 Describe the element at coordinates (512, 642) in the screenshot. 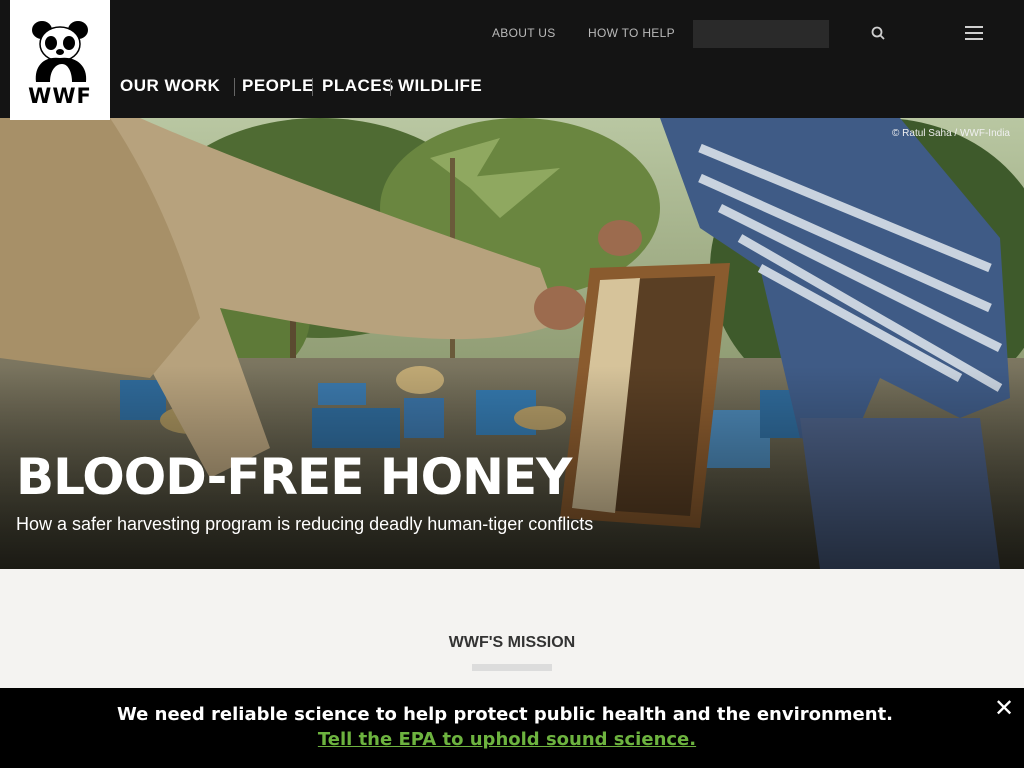

I see `mission-heading: WWF'S MISSION` at that location.